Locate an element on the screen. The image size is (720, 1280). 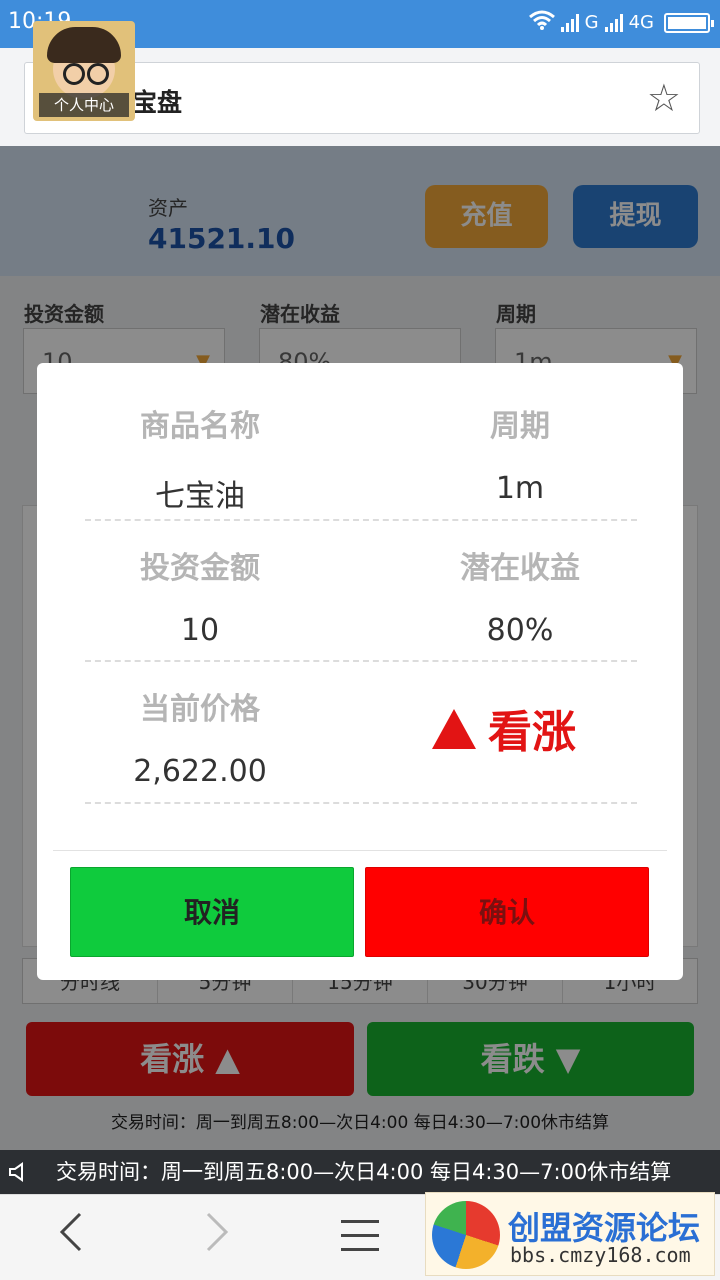
dialog-separator is located at coordinates (360, 850).